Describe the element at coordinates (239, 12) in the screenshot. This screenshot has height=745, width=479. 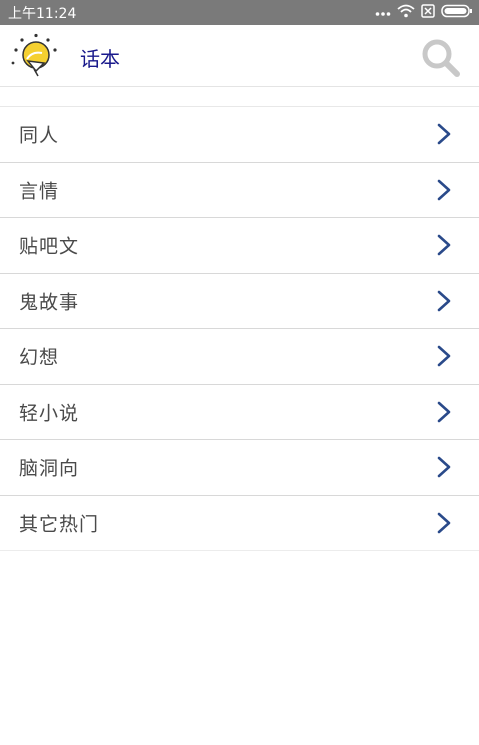
I see `status-bar: 上午11:24` at that location.